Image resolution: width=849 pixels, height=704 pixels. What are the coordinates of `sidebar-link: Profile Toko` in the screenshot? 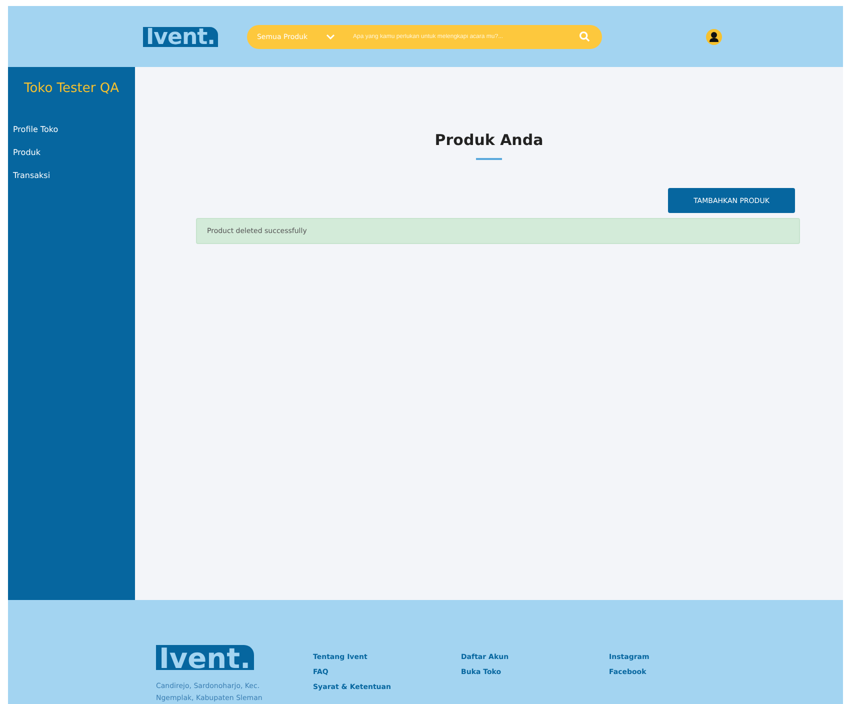 It's located at (71, 129).